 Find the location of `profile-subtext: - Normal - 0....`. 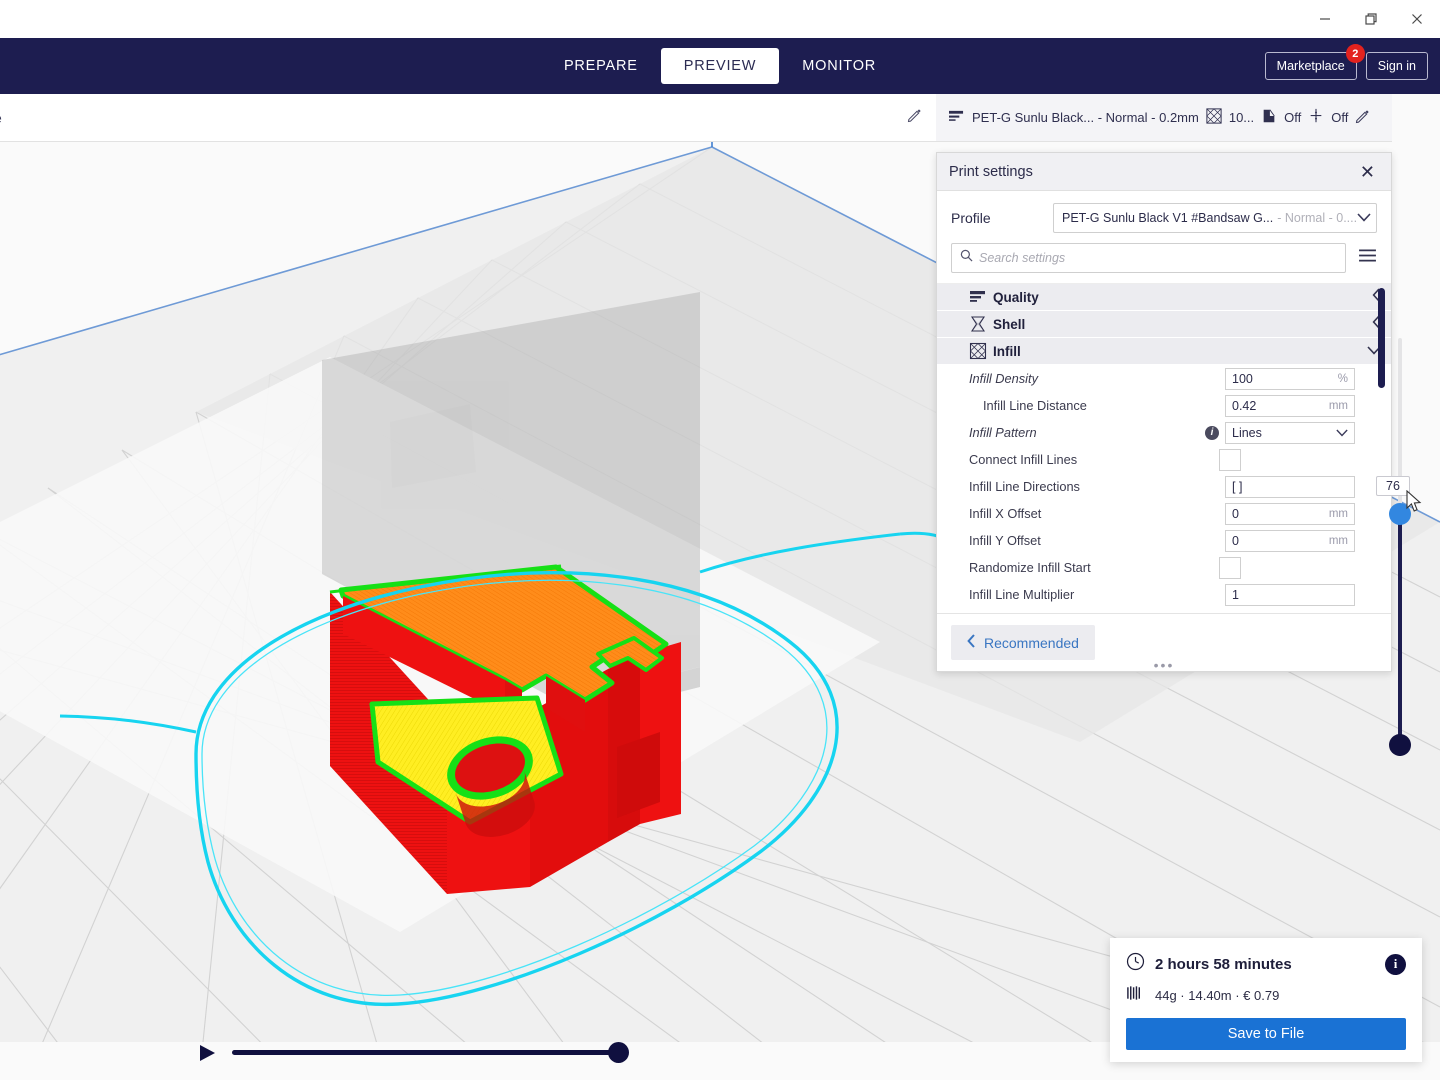

profile-subtext: - Normal - 0.... is located at coordinates (1317, 218).